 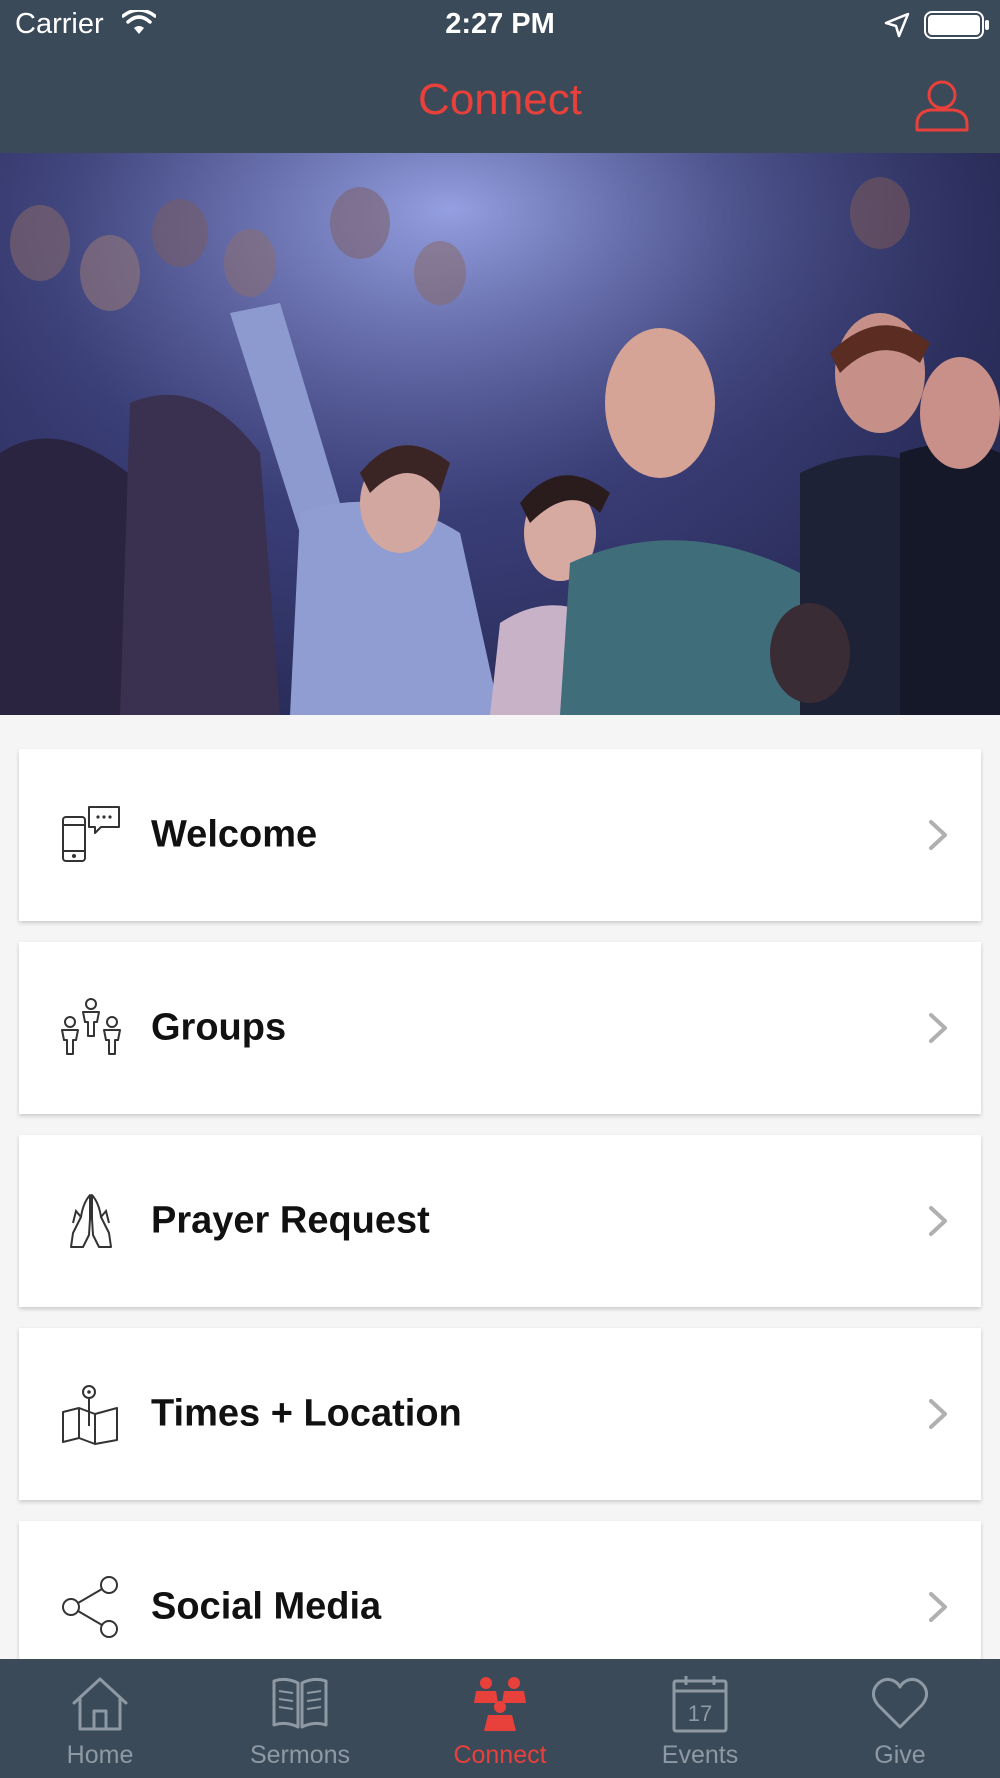 I want to click on header: Carrier 2:27 PM Connect, so click(x=500, y=76).